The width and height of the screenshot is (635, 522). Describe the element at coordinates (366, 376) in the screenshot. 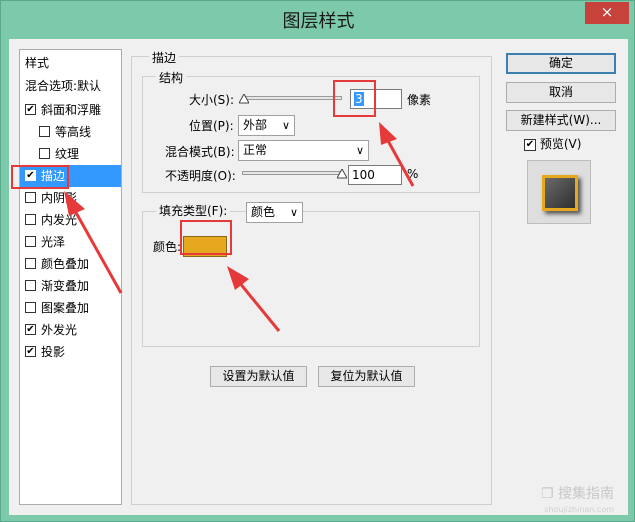

I see `reset-default-button: 复位为默认值` at that location.